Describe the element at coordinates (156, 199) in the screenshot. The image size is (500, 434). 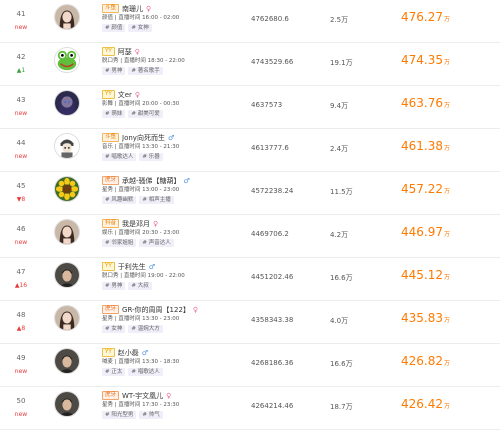
I see `tag-chip: # 相声主播` at that location.